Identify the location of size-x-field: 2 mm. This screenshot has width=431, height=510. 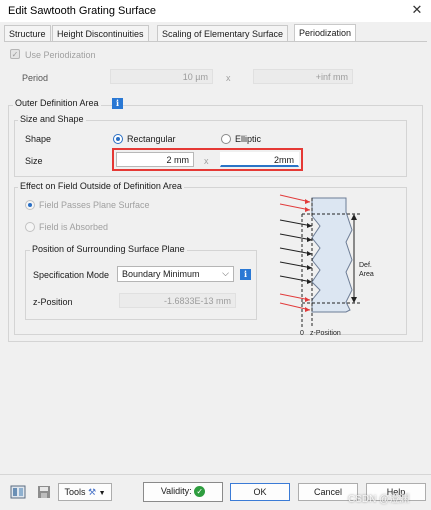
(155, 159).